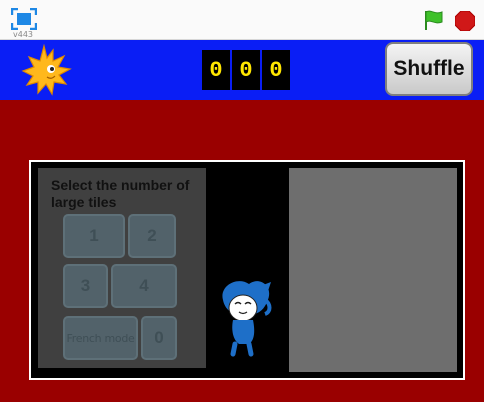 The height and width of the screenshot is (402, 484). Describe the element at coordinates (429, 69) in the screenshot. I see `shuffle-button: Shuffle` at that location.